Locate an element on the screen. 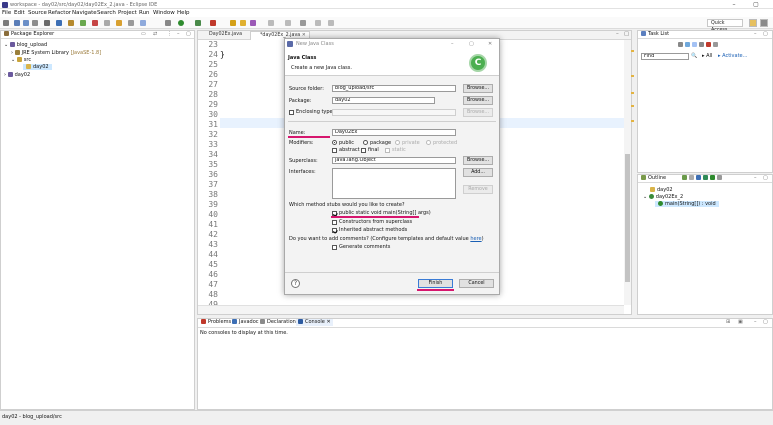 Image resolution: width=773 pixels, height=425 pixels. dialog-close-button: ✕ is located at coordinates (490, 44).